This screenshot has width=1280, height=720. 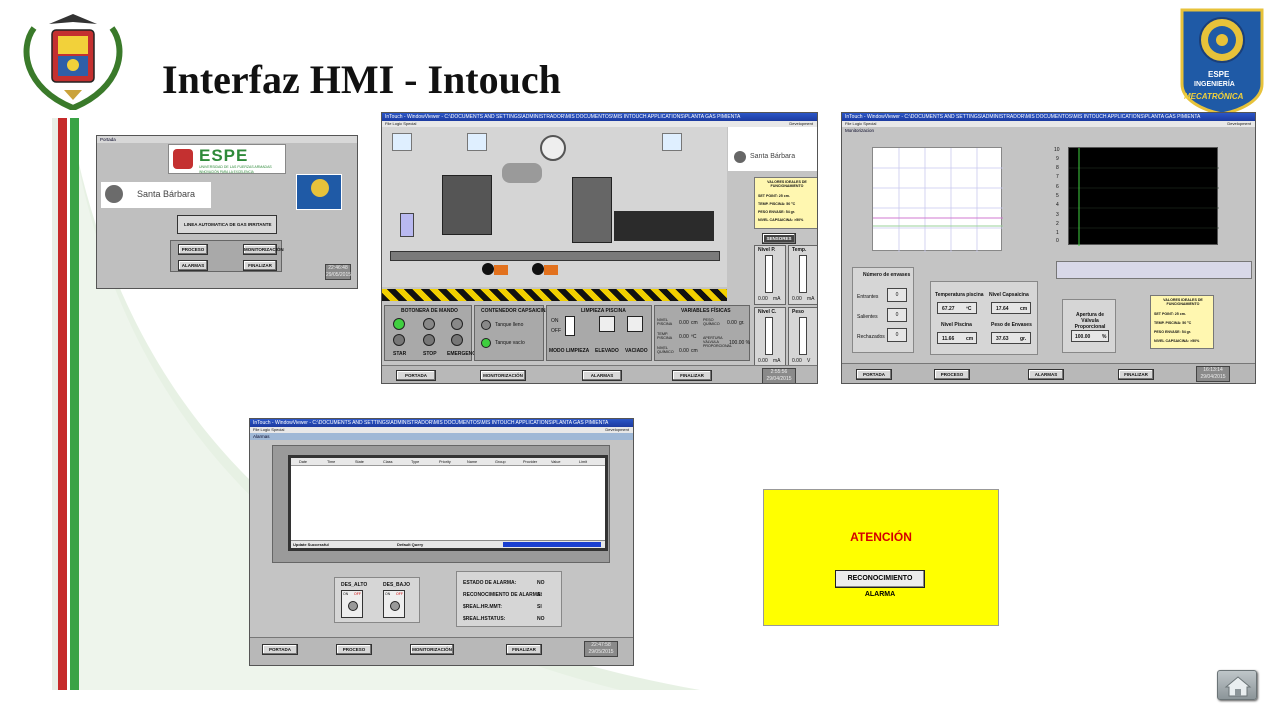 What do you see at coordinates (635, 324) in the screenshot?
I see `vaciado-button` at bounding box center [635, 324].